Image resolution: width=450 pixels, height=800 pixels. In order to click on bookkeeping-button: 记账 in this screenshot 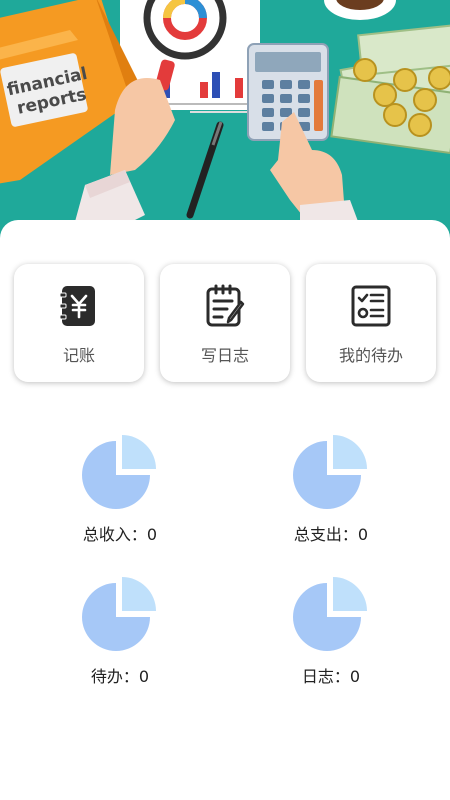, I will do `click(79, 323)`.